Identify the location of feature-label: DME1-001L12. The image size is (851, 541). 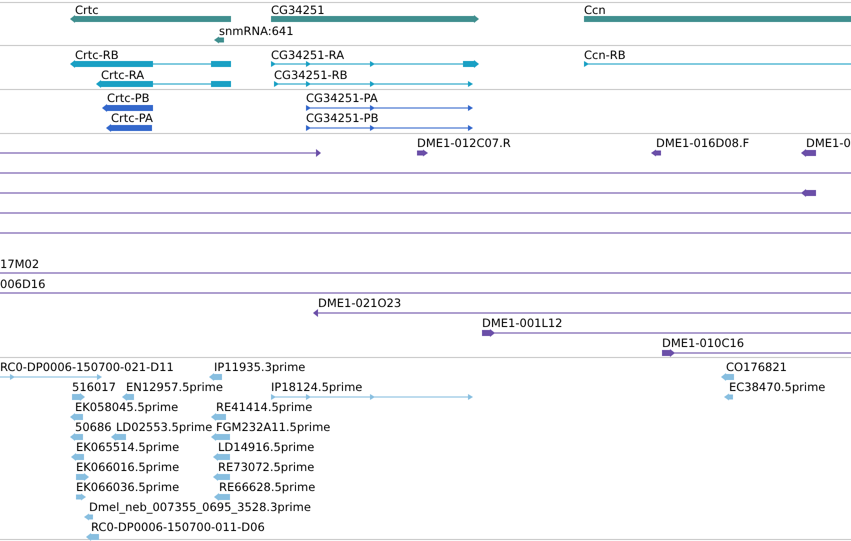
(522, 323).